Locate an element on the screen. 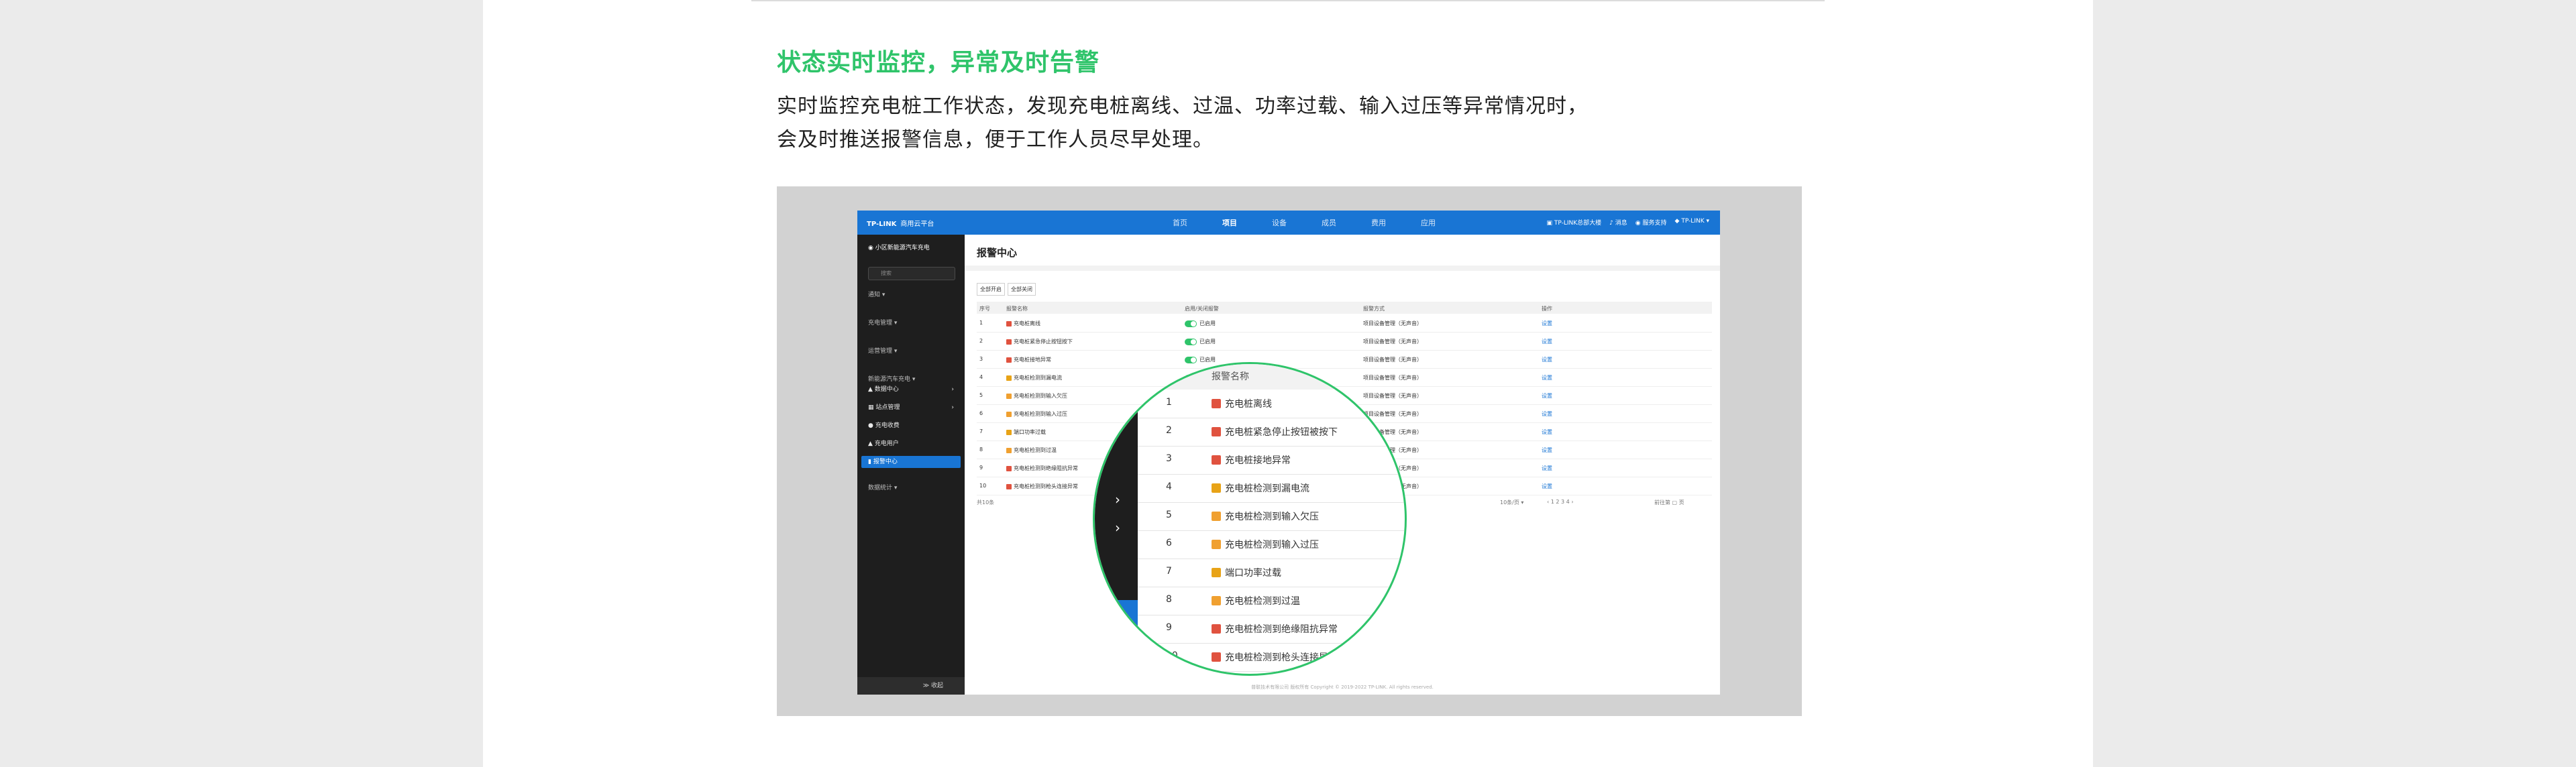 The height and width of the screenshot is (767, 2576). per-page-select: 10条/页 ▾ is located at coordinates (1511, 502).